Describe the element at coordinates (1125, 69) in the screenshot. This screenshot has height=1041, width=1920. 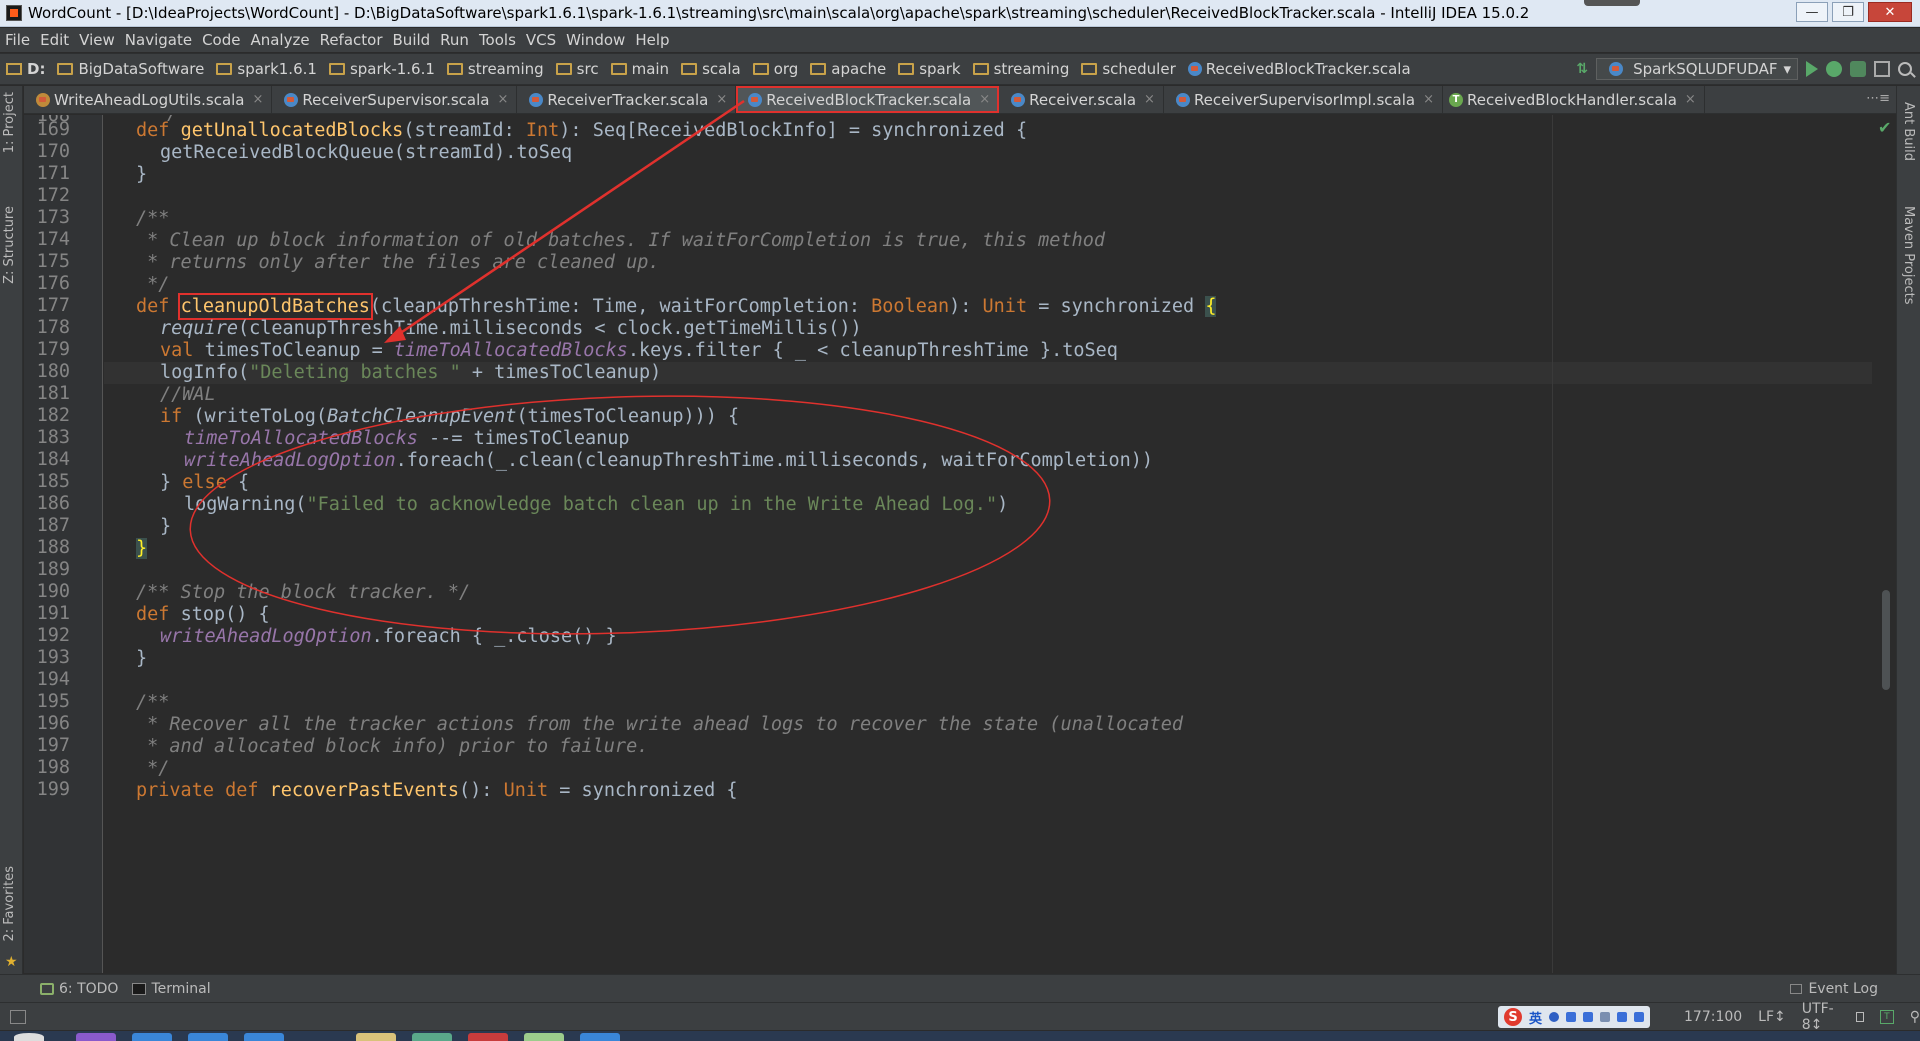
I see `breadcrumb-folder: scheduler` at that location.